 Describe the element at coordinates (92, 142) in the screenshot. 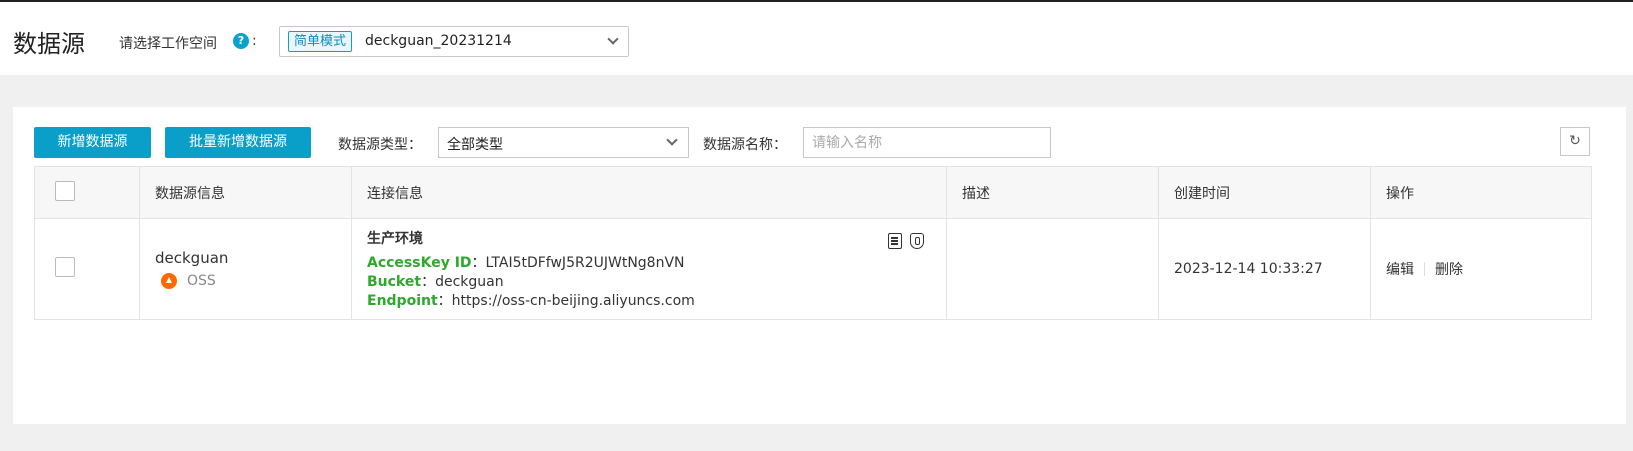

I see `add-datasource-button: 新增数据源` at that location.